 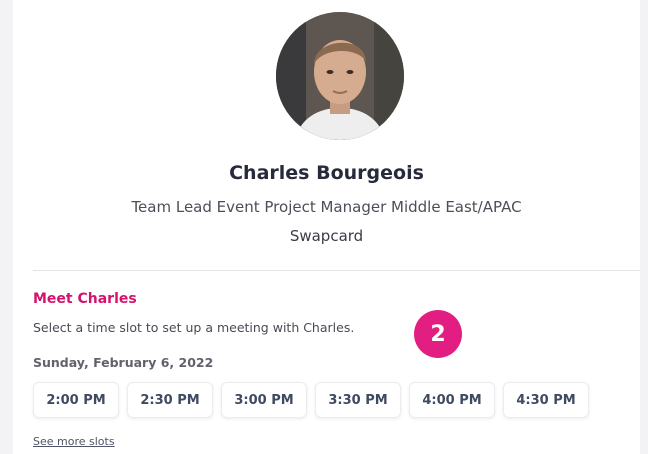 What do you see at coordinates (546, 400) in the screenshot?
I see `time-slot-button: 4:30 PM` at bounding box center [546, 400].